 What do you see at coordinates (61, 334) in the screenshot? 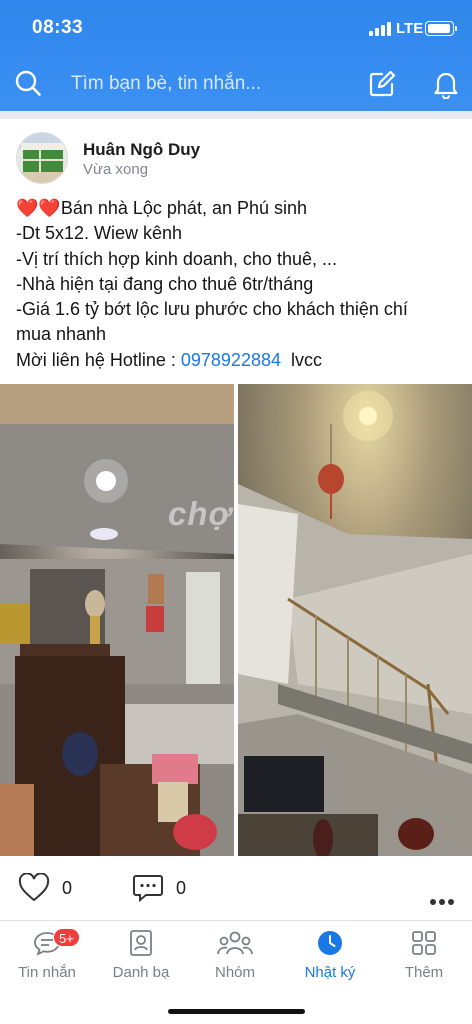
I see `post-line: mua nhanh` at bounding box center [61, 334].